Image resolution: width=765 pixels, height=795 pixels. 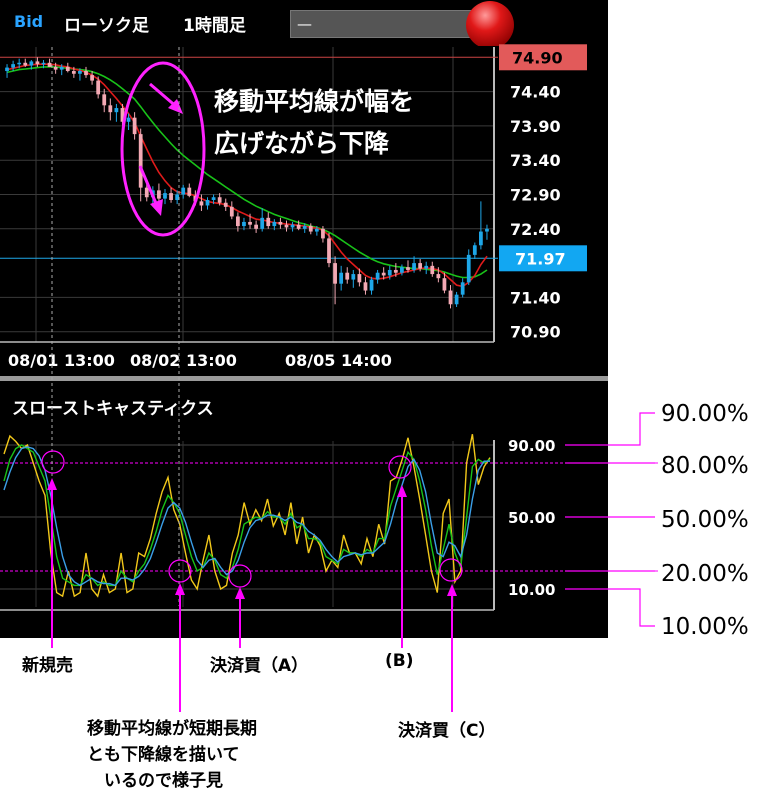 I want to click on time-axis: 08/01 13:00 08/02 13:00 08/05 14:00, so click(x=200, y=360).